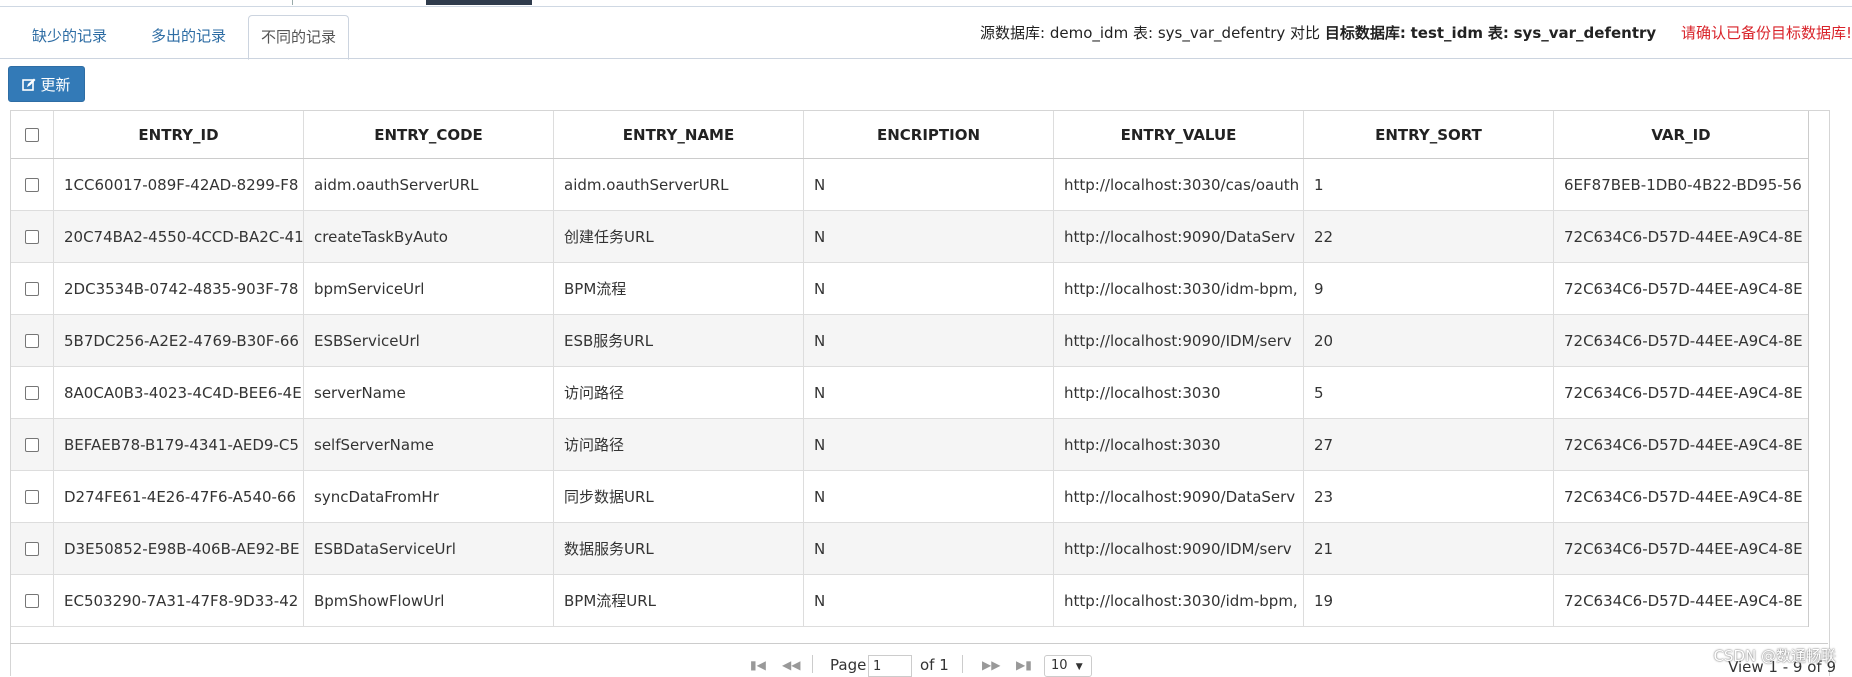 The height and width of the screenshot is (677, 1852). Describe the element at coordinates (1766, 33) in the screenshot. I see `backup-warning: 请确认已备份目标数据库!` at that location.